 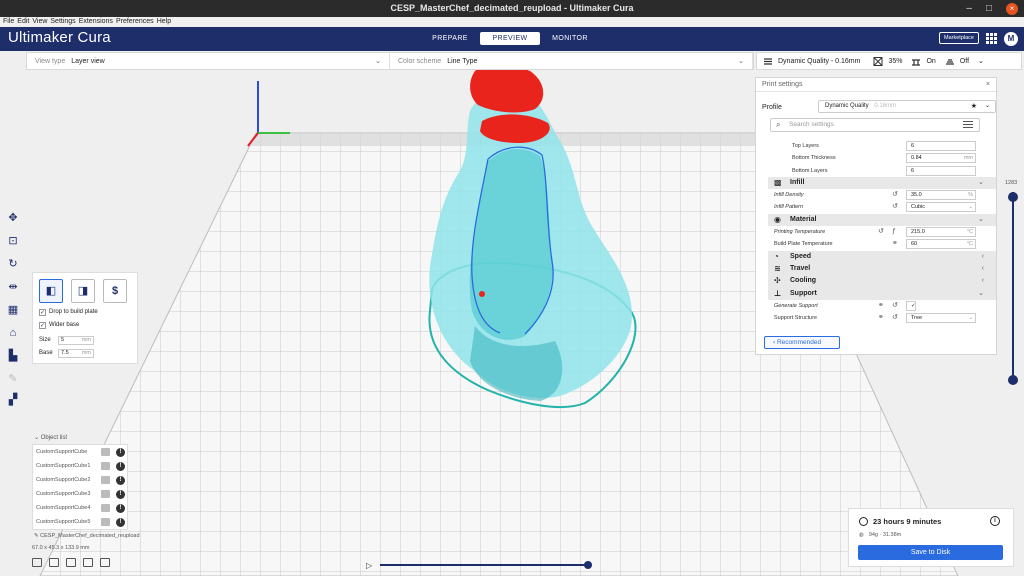 What do you see at coordinates (62, 22) in the screenshot?
I see `menu-settings: Settings` at bounding box center [62, 22].